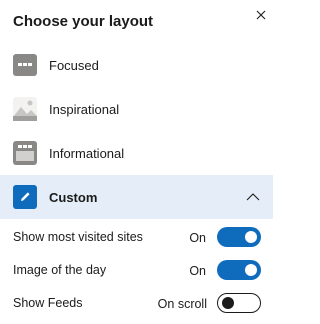 The width and height of the screenshot is (320, 324). I want to click on layout-option-focused: Focused, so click(136, 65).